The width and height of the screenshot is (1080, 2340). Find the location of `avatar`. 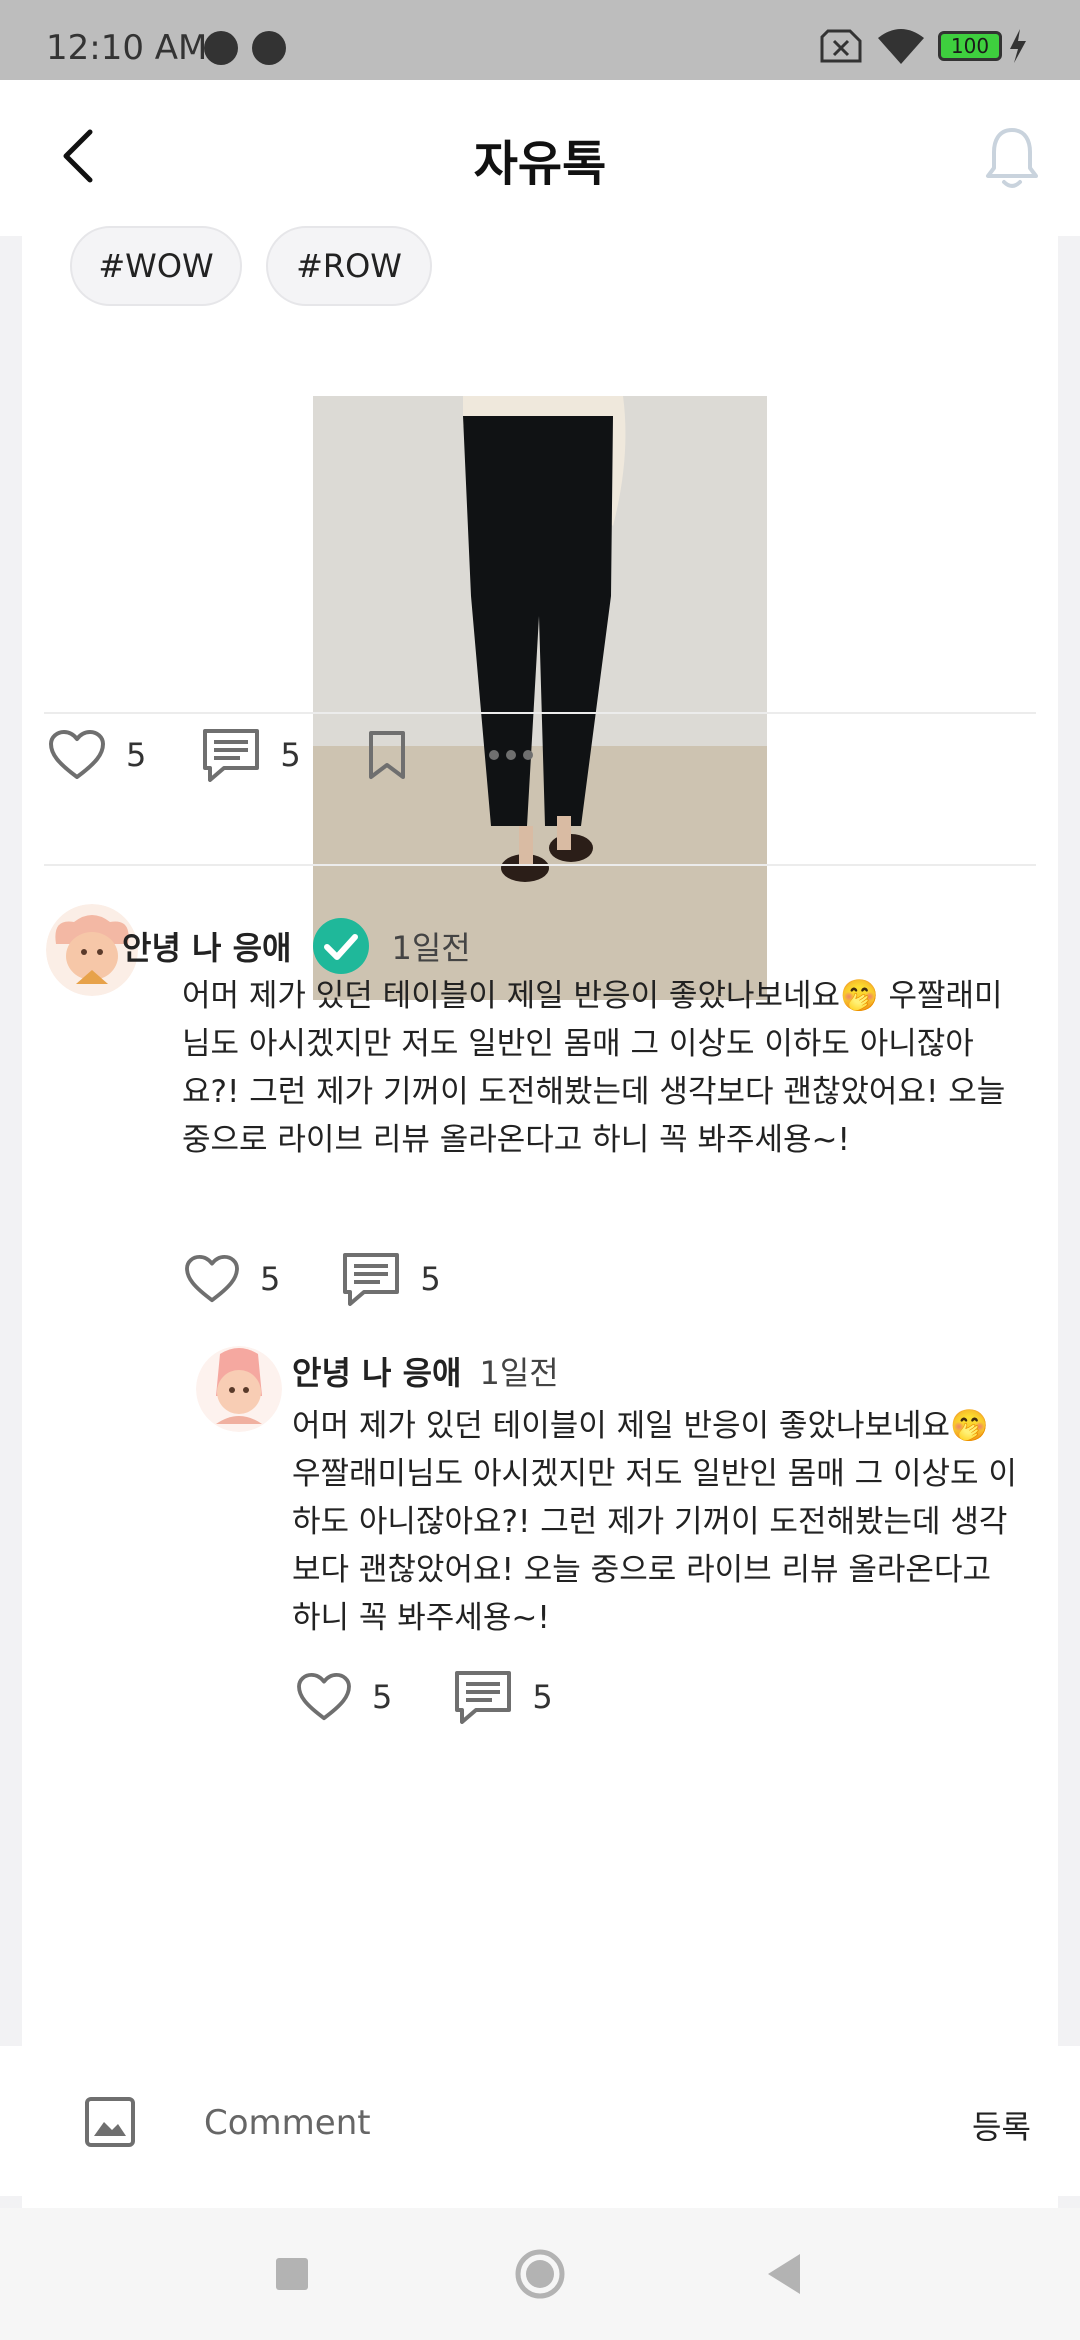

avatar is located at coordinates (239, 1389).